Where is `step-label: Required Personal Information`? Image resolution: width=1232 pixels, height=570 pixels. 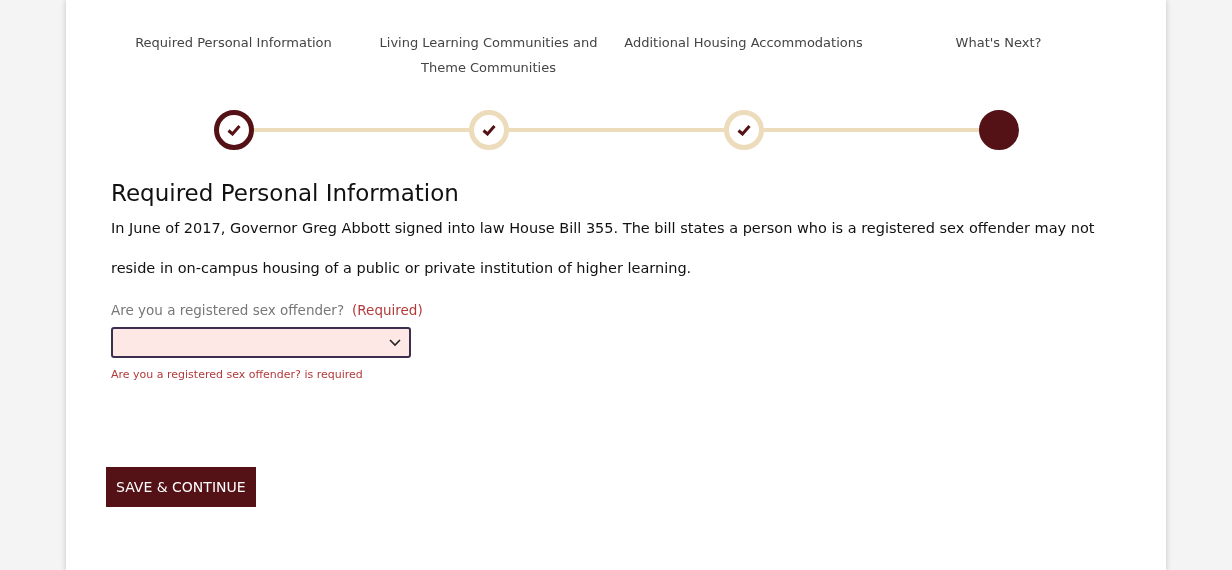
step-label: Required Personal Information is located at coordinates (233, 43).